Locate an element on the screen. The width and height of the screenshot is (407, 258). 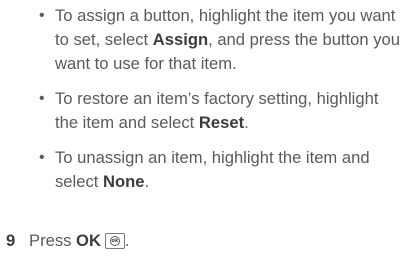
ok-button-icon: ok is located at coordinates (114, 241).